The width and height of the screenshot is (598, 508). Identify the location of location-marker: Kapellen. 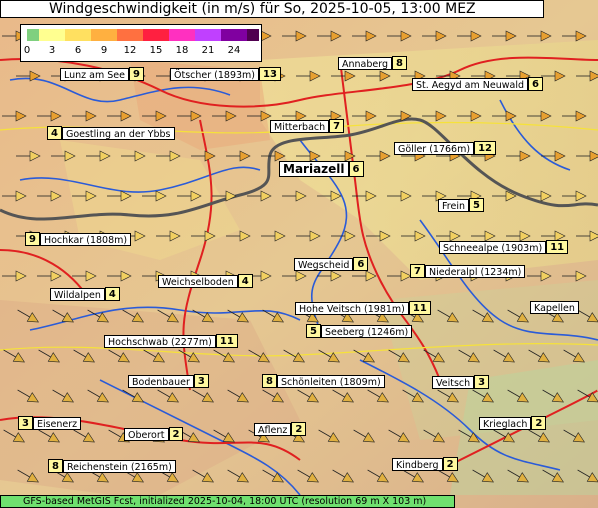
(554, 307).